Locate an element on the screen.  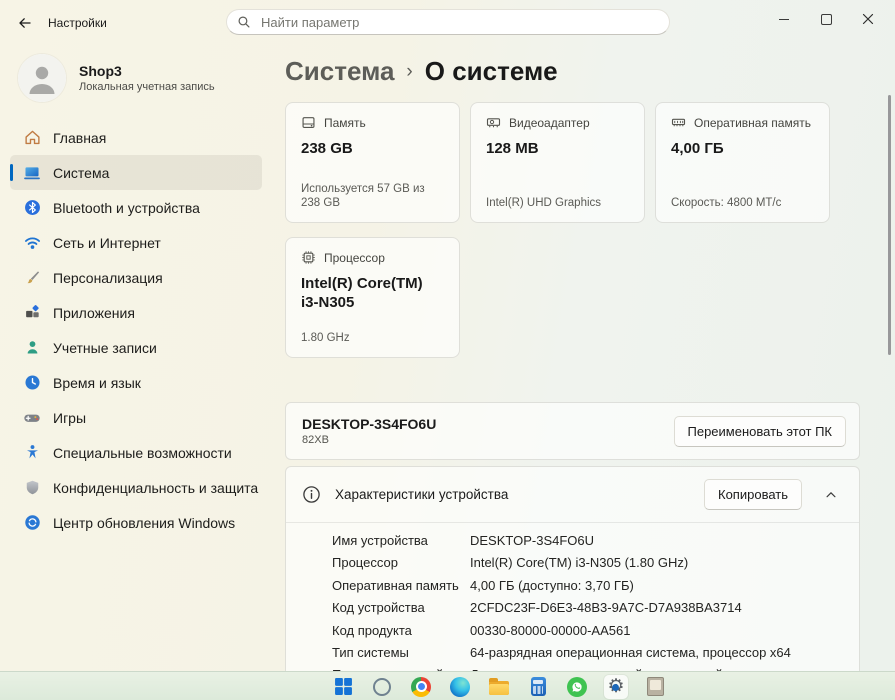
close-icon is located at coordinates (868, 19).